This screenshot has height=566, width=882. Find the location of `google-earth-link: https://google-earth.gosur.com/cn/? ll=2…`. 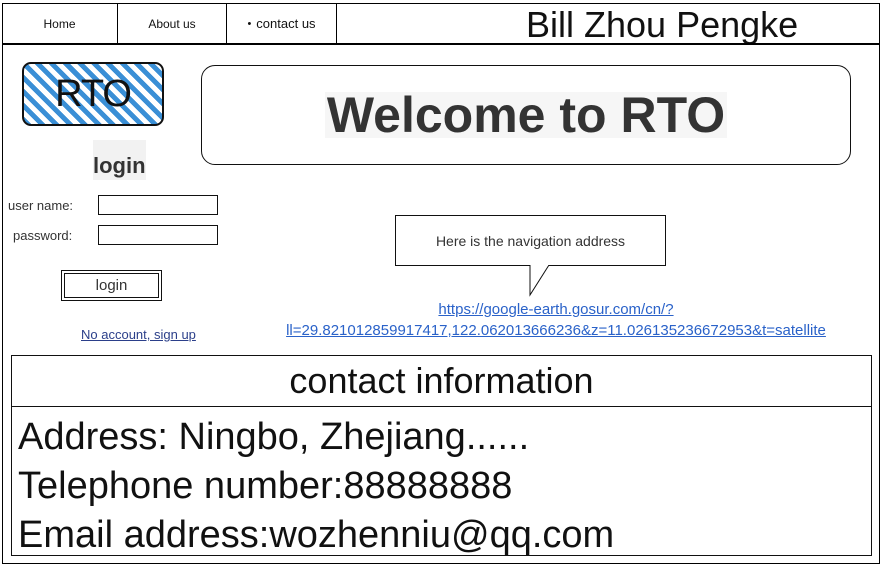

google-earth-link: https://google-earth.gosur.com/cn/? ll=2… is located at coordinates (556, 320).